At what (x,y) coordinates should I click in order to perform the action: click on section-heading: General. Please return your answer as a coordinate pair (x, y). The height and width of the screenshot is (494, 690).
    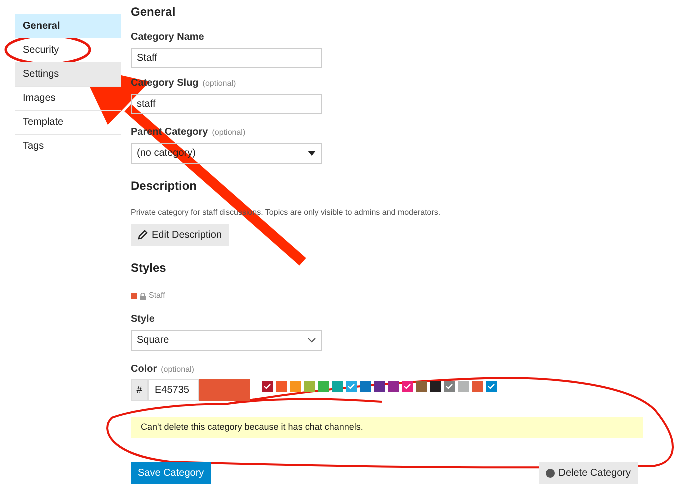
    Looking at the image, I should click on (154, 12).